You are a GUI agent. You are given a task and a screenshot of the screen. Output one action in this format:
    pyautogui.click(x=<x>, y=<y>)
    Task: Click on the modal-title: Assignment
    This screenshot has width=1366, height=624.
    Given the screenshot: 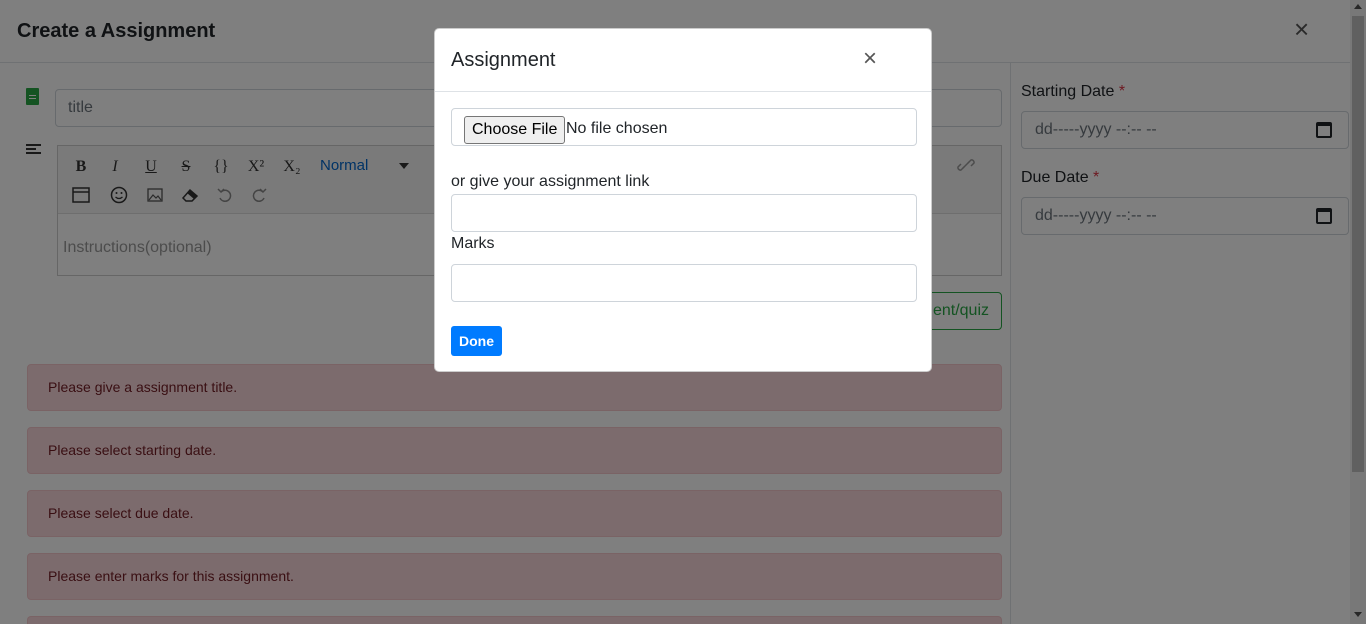 What is the action you would take?
    pyautogui.click(x=503, y=60)
    